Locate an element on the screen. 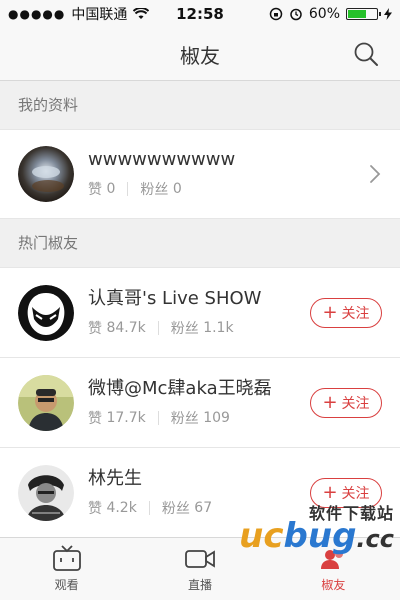  tab-label: 观看 is located at coordinates (66, 585).